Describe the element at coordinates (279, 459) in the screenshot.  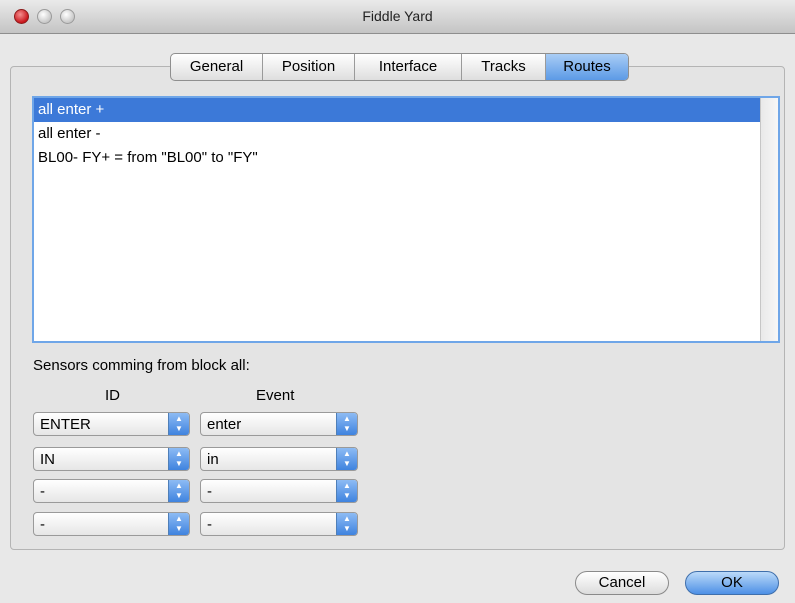
I see `sensor-event-select: in ▲ ▼` at that location.